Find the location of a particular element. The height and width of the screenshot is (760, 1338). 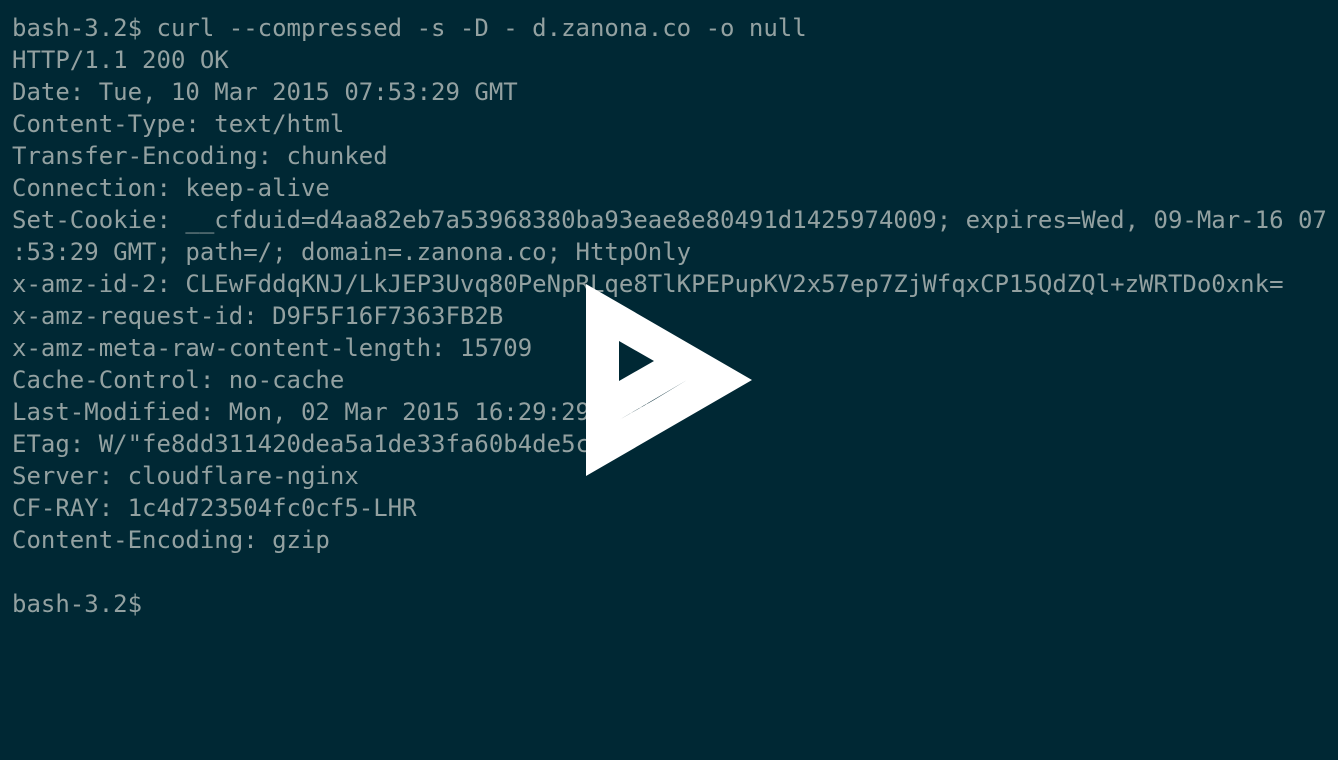

terminal-line-connection: Connection: keep-alive is located at coordinates (171, 188).